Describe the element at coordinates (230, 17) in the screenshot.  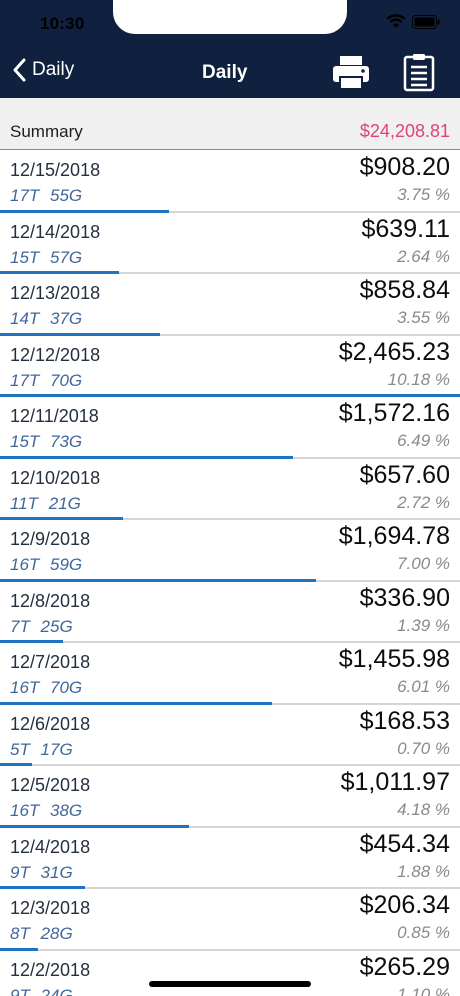
I see `device-notch` at that location.